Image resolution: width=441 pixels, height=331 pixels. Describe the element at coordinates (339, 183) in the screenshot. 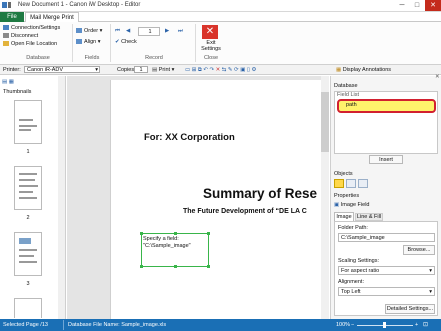

I see `cursor-tool-icon` at that location.